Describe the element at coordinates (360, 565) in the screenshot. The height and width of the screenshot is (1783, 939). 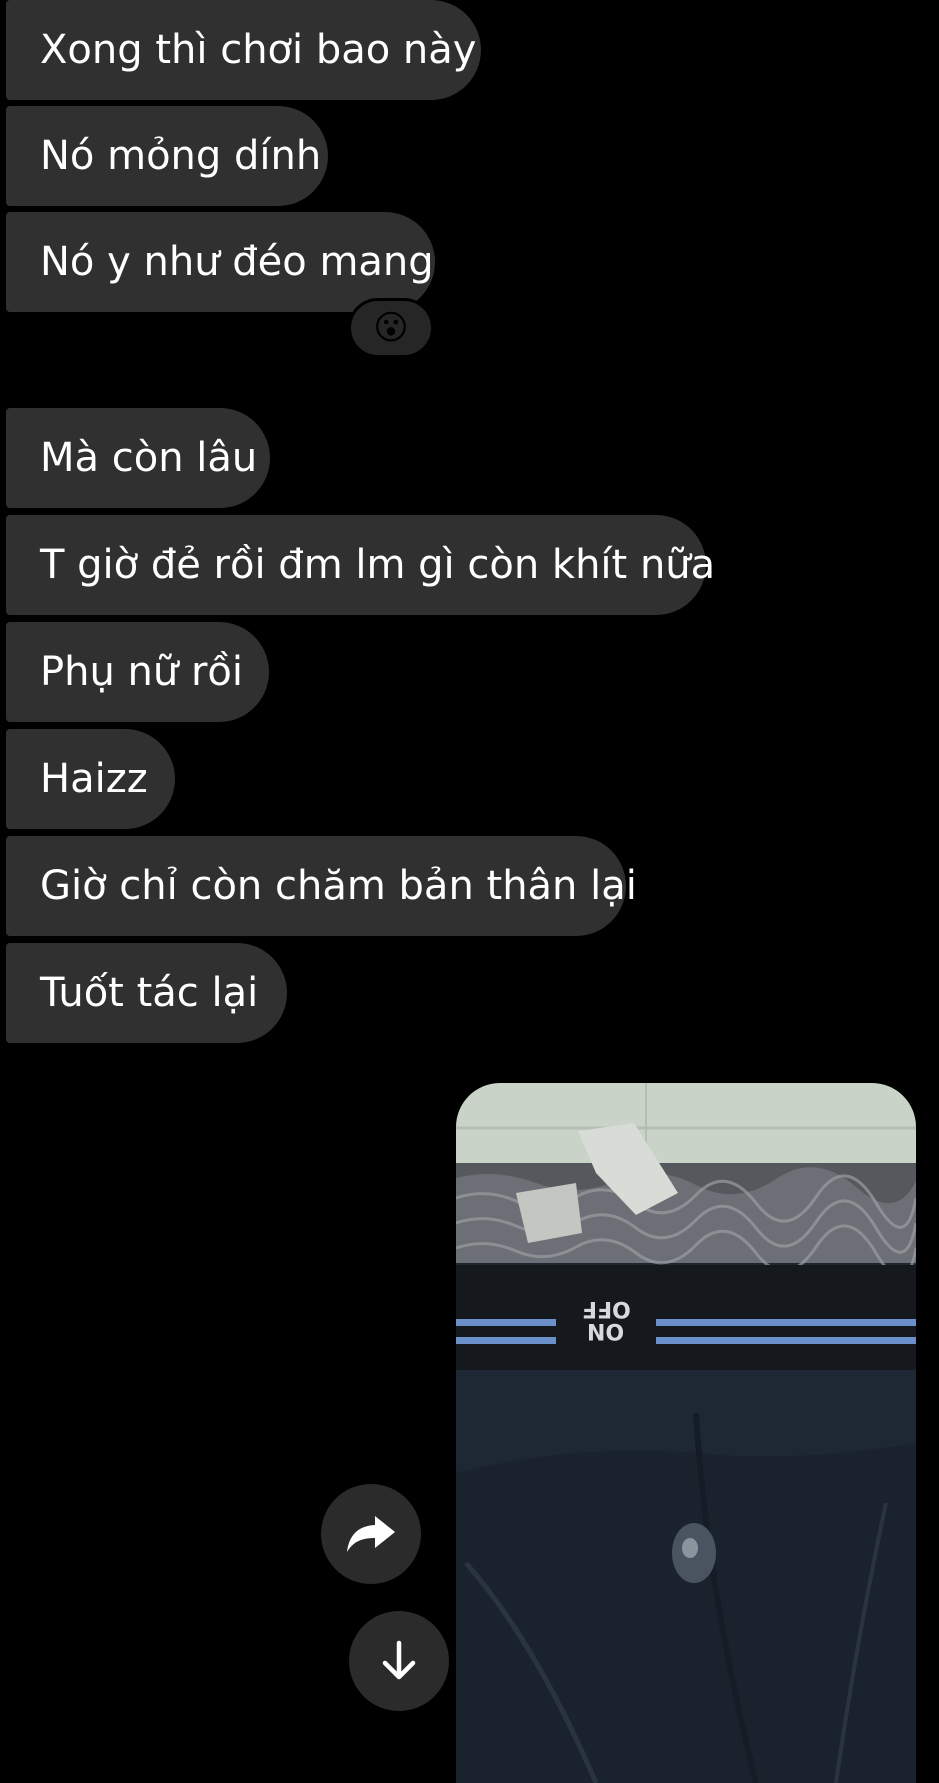
I see `message-bubble: T giờ đẻ rồi đm lm gì còn khít nữa` at that location.